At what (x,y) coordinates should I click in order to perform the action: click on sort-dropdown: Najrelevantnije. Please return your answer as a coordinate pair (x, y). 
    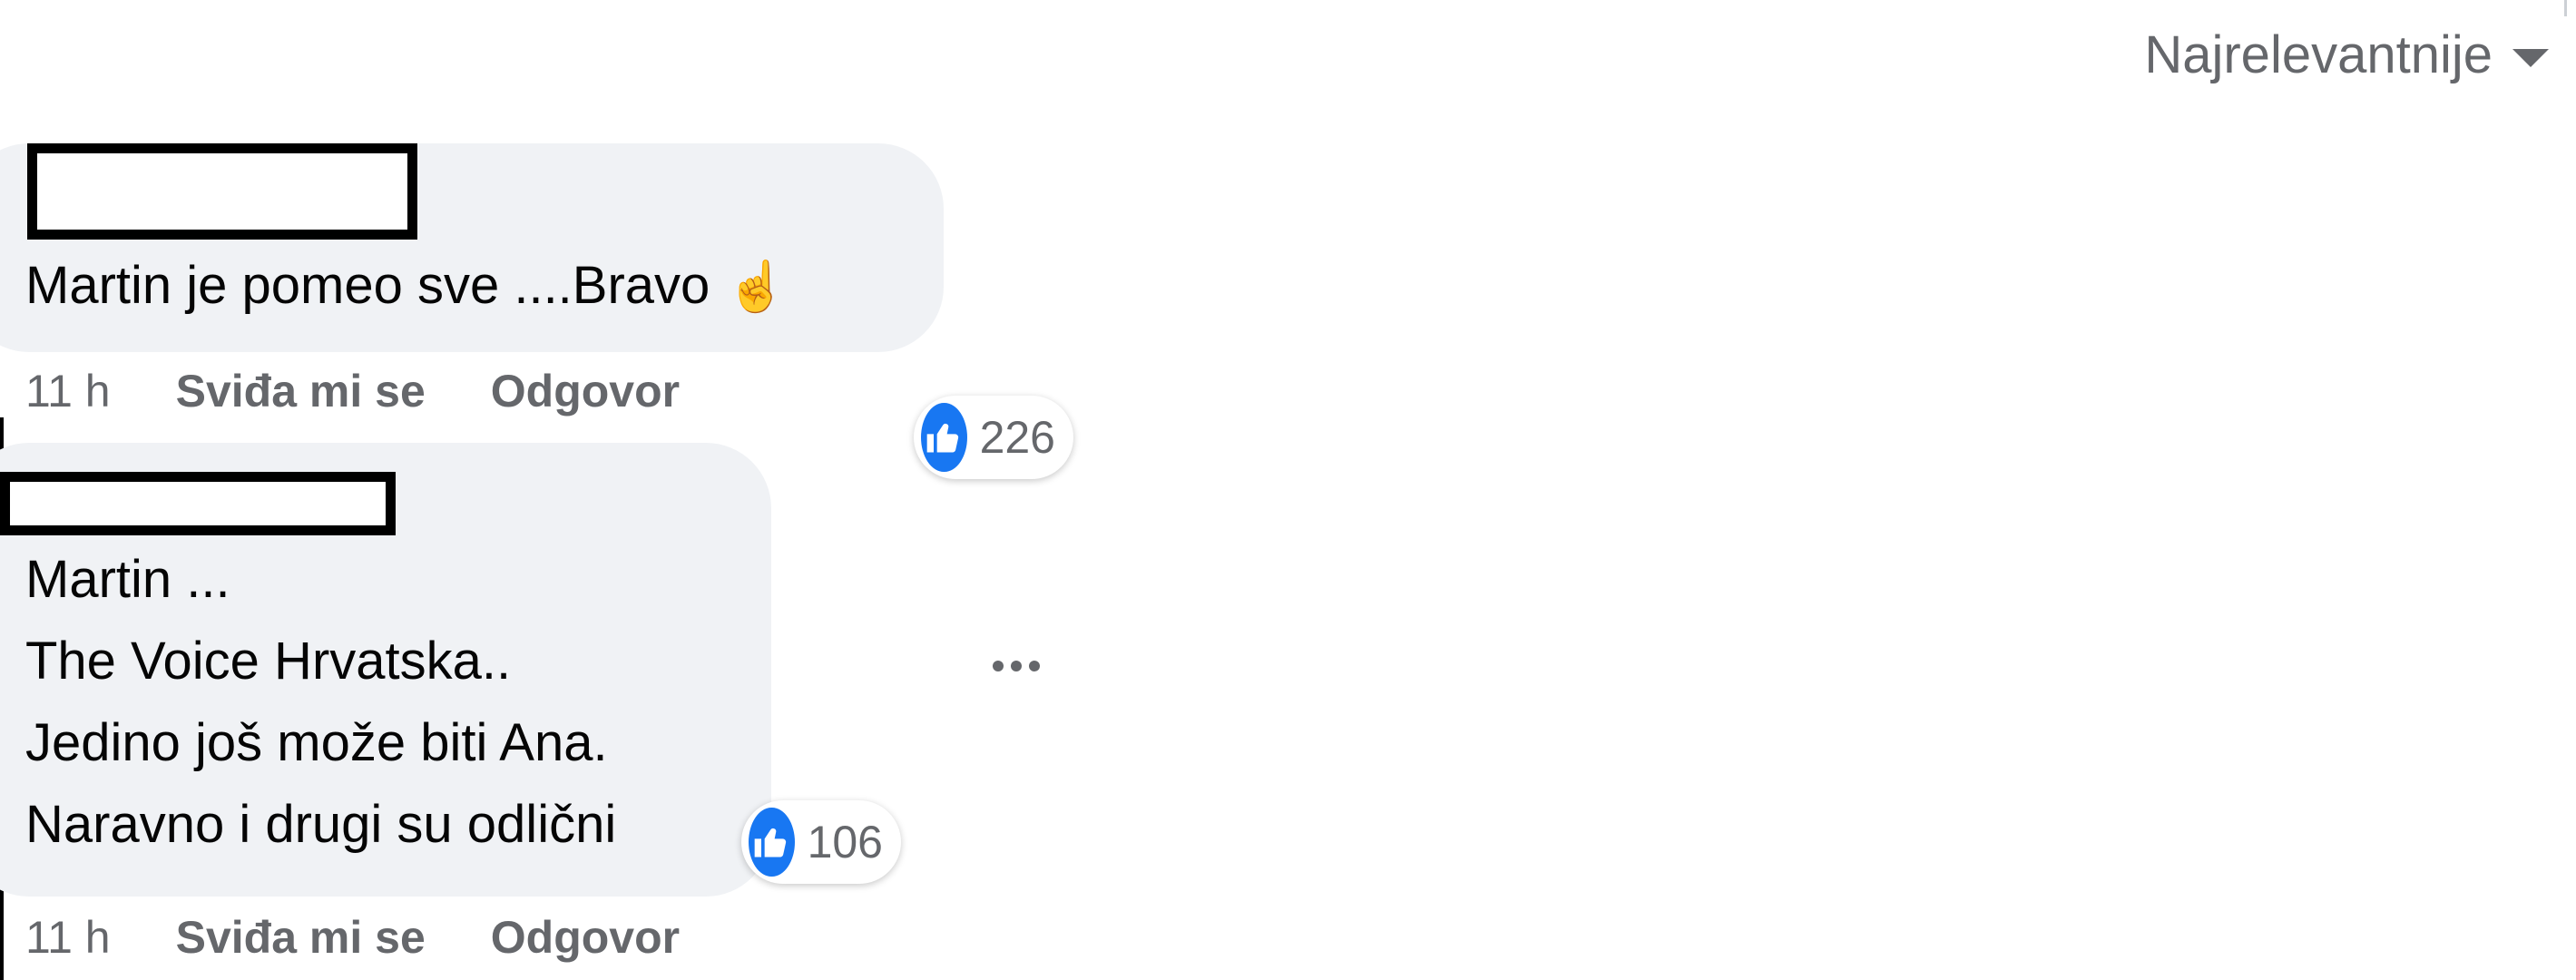
    Looking at the image, I should click on (2346, 54).